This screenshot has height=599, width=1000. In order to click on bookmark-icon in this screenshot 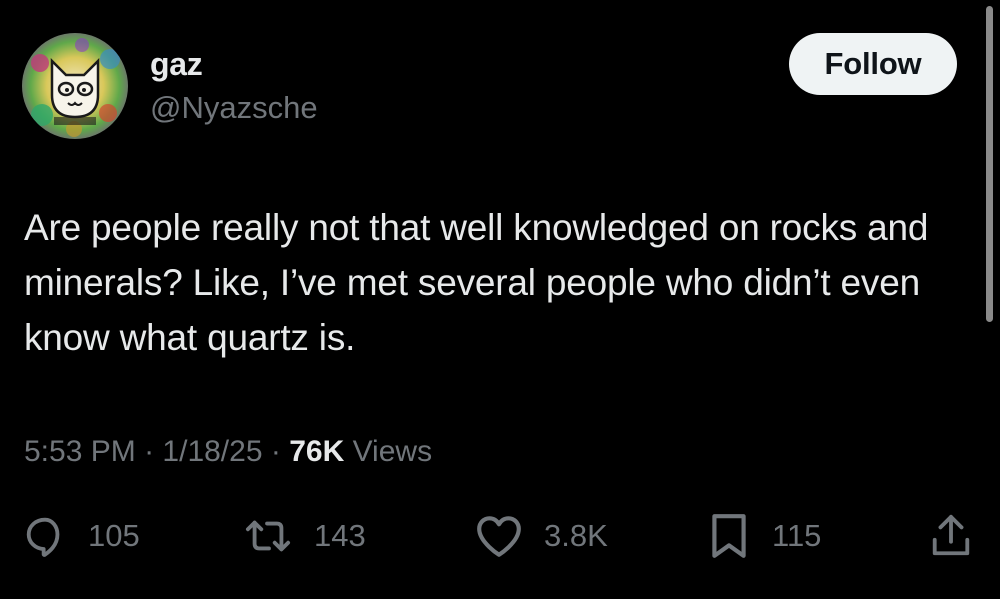, I will do `click(729, 536)`.